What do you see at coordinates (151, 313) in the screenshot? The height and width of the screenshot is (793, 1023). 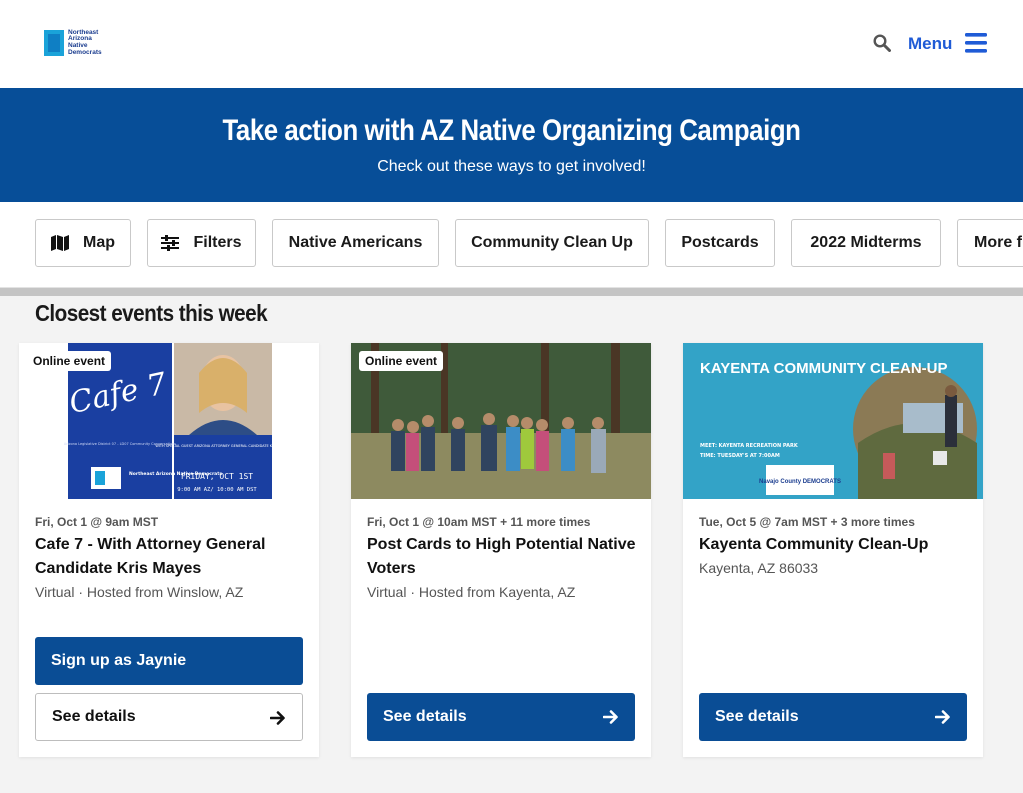 I see `section-title: Closest events this week` at bounding box center [151, 313].